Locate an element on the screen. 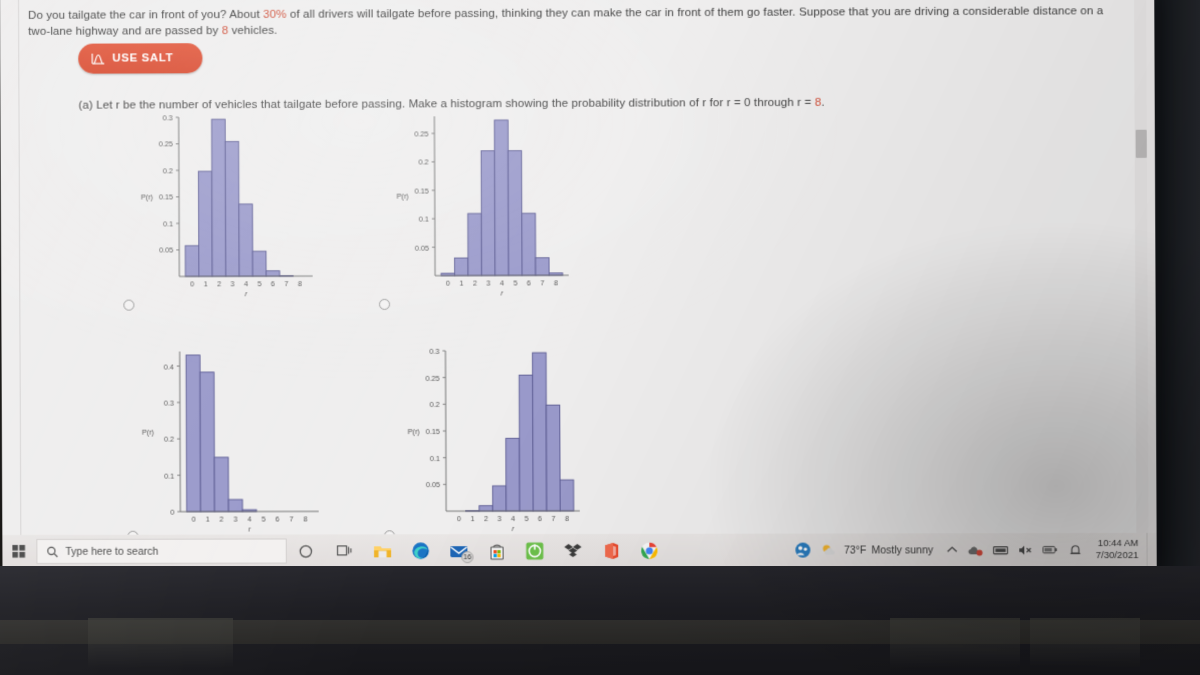 This screenshot has width=1200, height=675. search-icon is located at coordinates (52, 551).